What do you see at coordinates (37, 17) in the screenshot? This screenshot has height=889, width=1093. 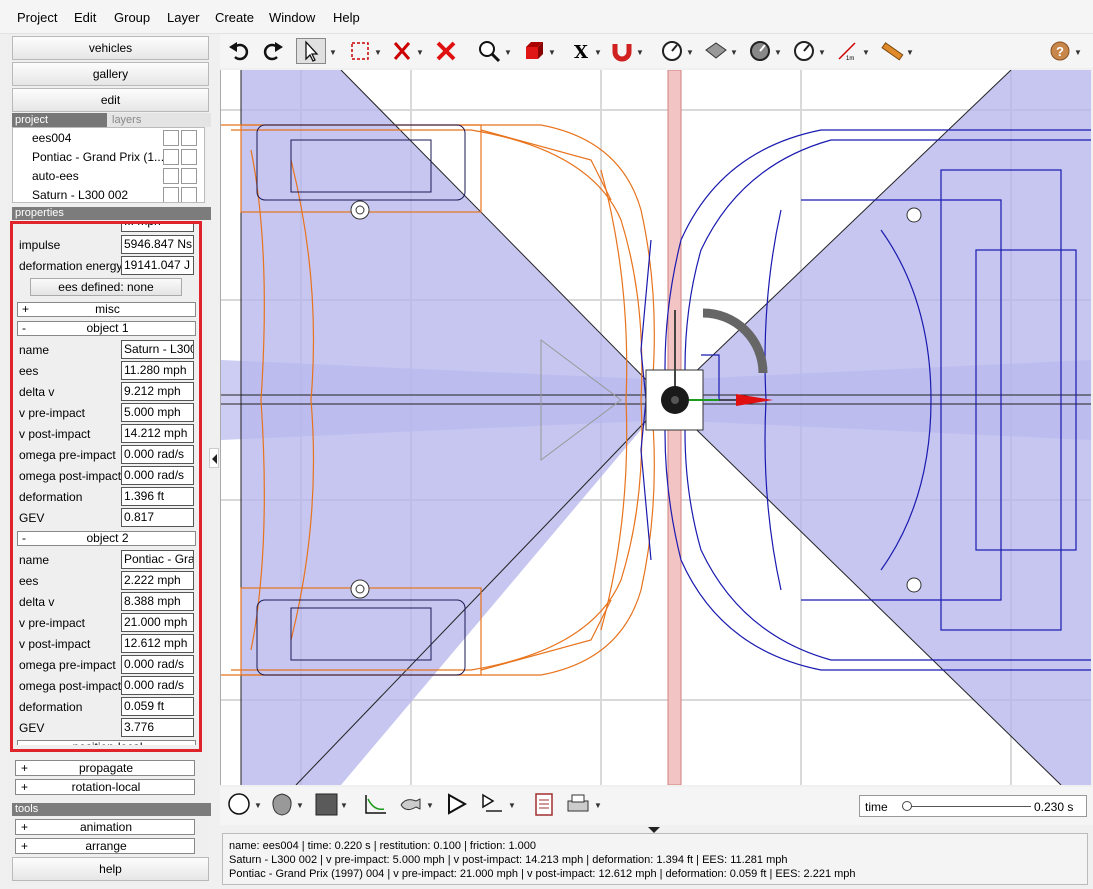 I see `menu-project: Project` at bounding box center [37, 17].